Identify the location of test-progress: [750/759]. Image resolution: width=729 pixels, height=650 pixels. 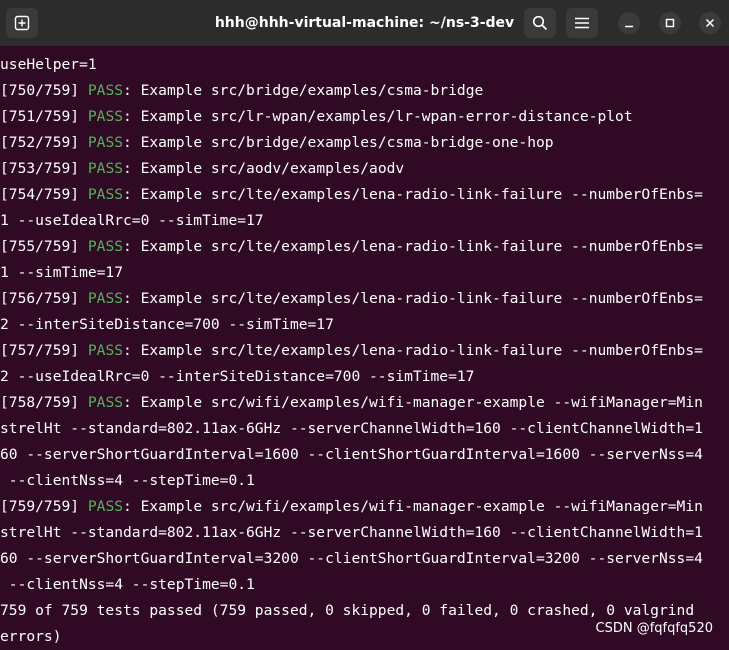
(44, 90).